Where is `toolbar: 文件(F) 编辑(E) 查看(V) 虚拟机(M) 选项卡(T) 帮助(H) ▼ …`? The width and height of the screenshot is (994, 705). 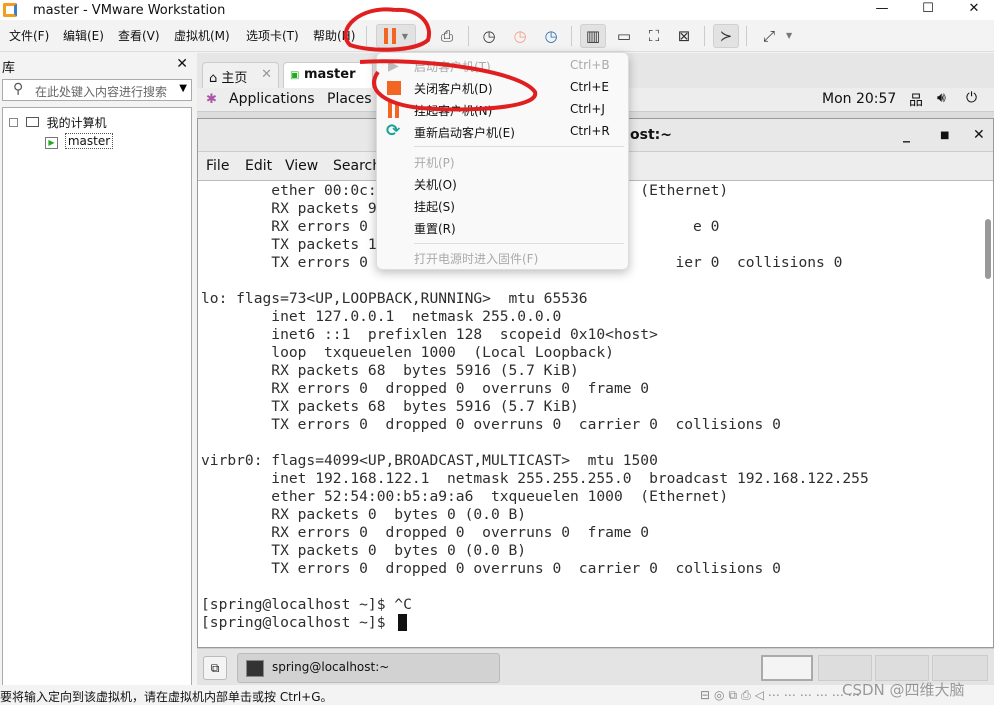
toolbar: 文件(F) 编辑(E) 查看(V) 虚拟机(M) 选项卡(T) 帮助(H) ▼ … is located at coordinates (497, 36).